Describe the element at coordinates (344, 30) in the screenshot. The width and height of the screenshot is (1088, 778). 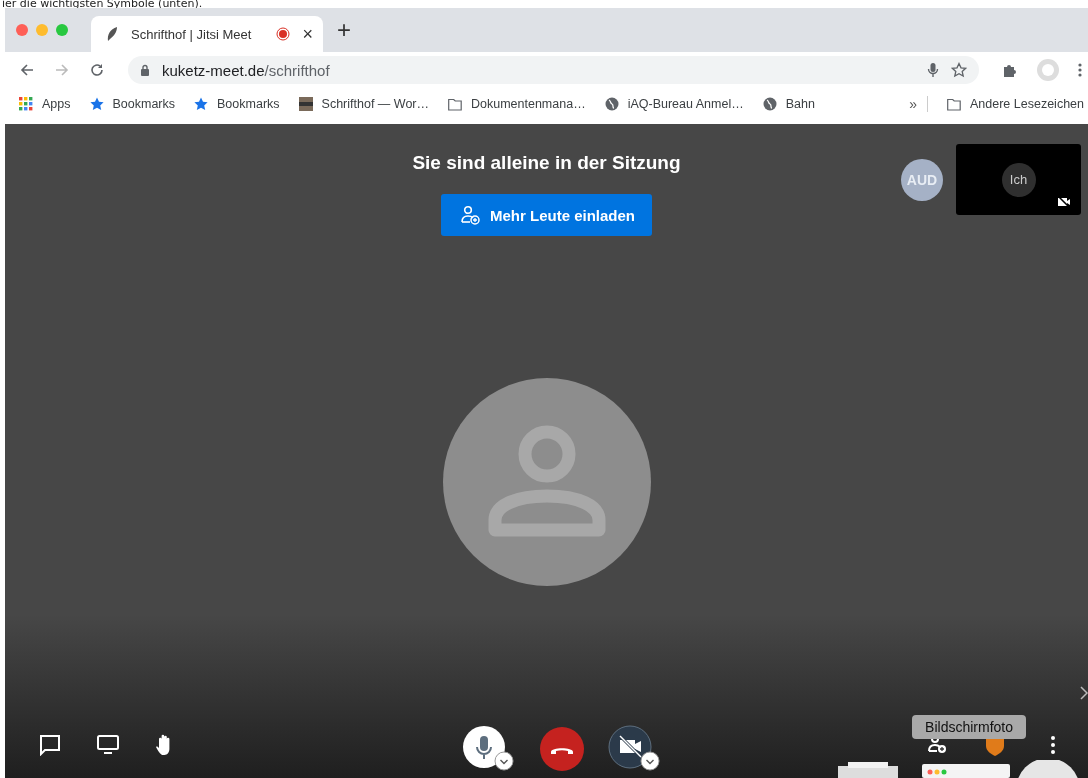
I see `new-tab-button: +` at that location.